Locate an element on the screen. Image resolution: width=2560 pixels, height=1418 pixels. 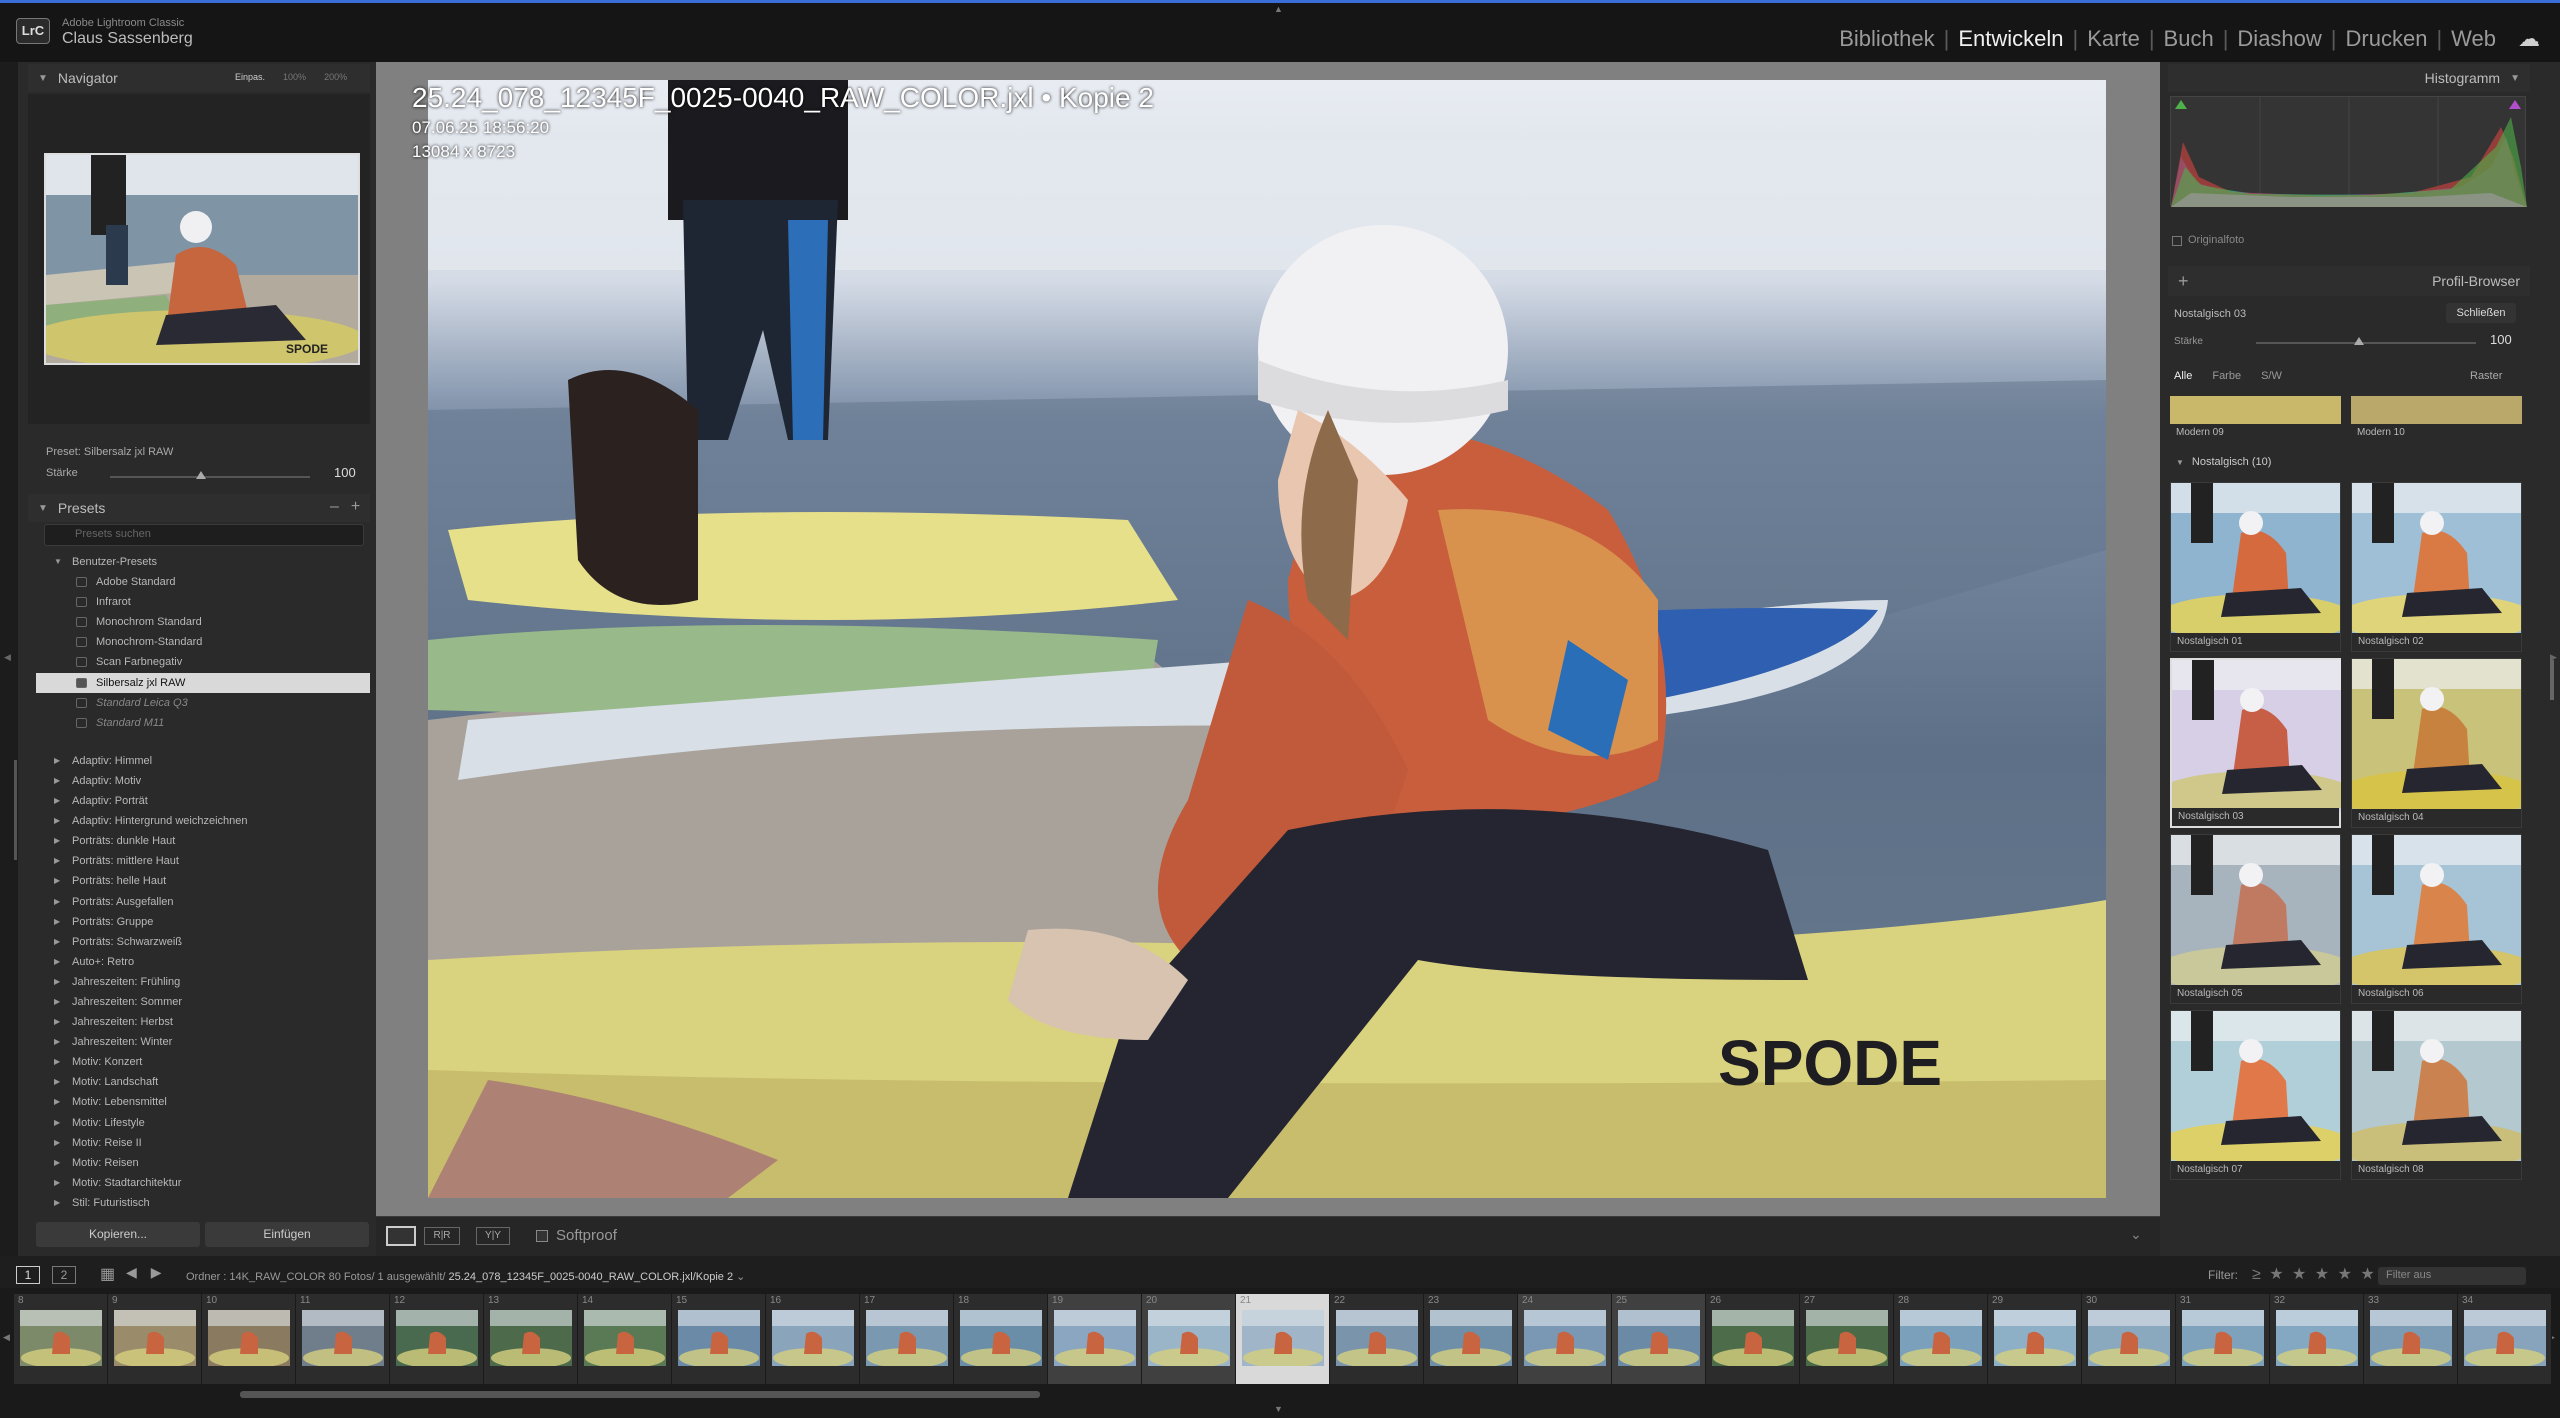
navigator-thumbnail: SPODE is located at coordinates (202, 259).